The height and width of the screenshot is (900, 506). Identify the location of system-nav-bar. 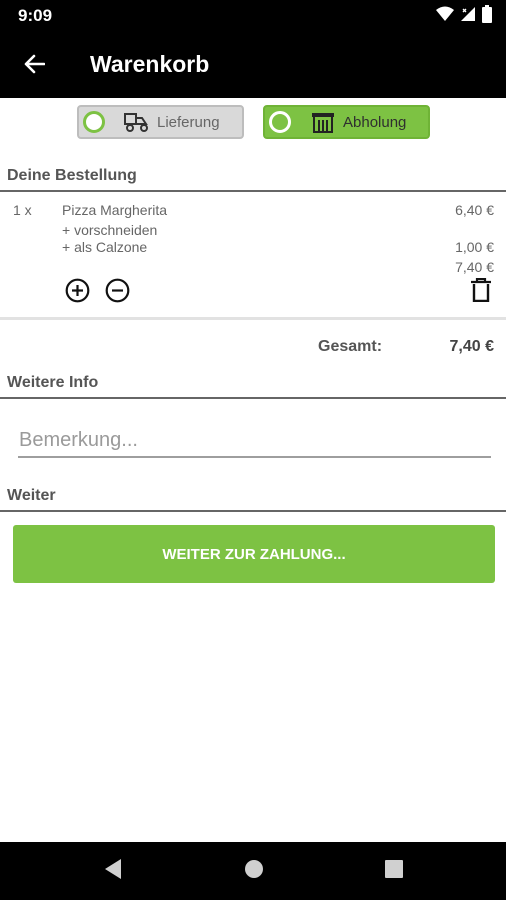
(253, 871).